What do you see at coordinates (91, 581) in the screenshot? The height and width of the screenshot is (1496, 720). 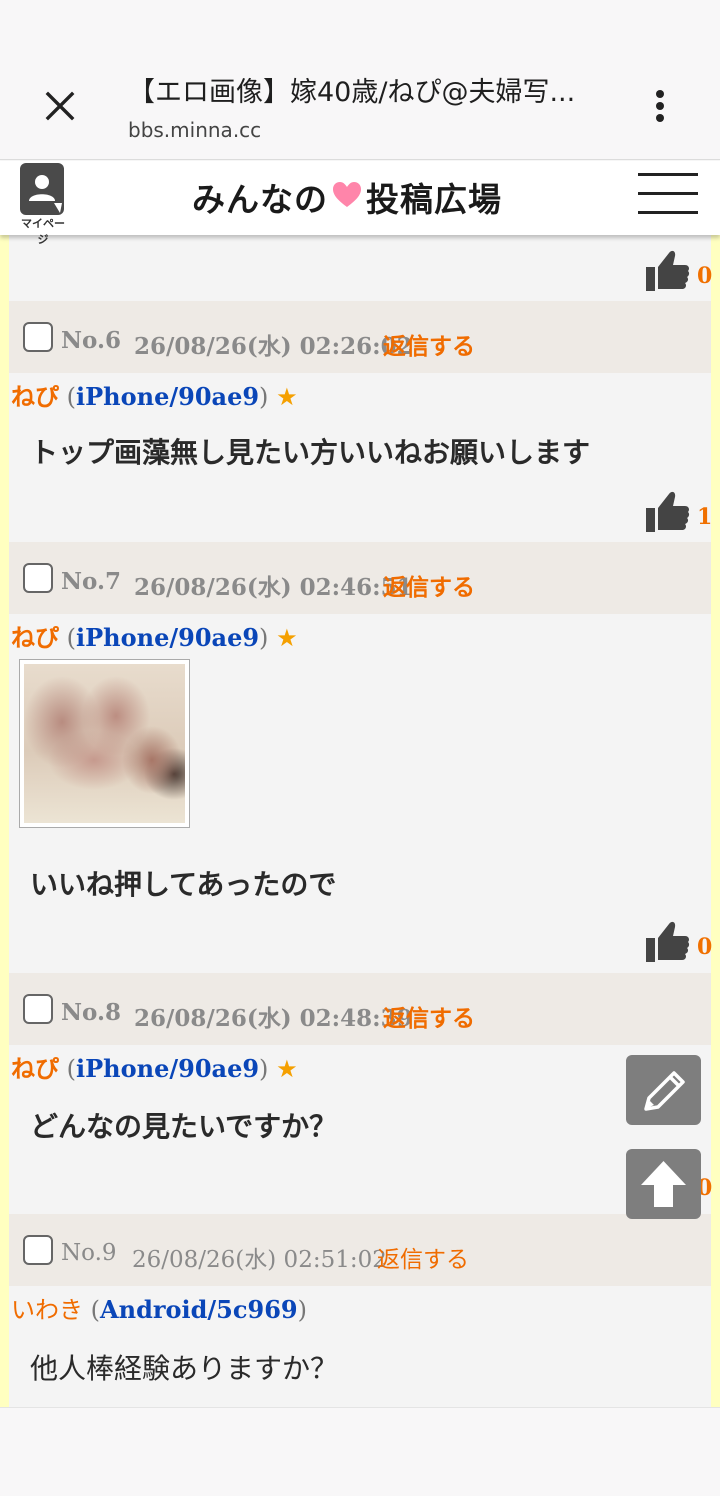 I see `post-number: No.7` at bounding box center [91, 581].